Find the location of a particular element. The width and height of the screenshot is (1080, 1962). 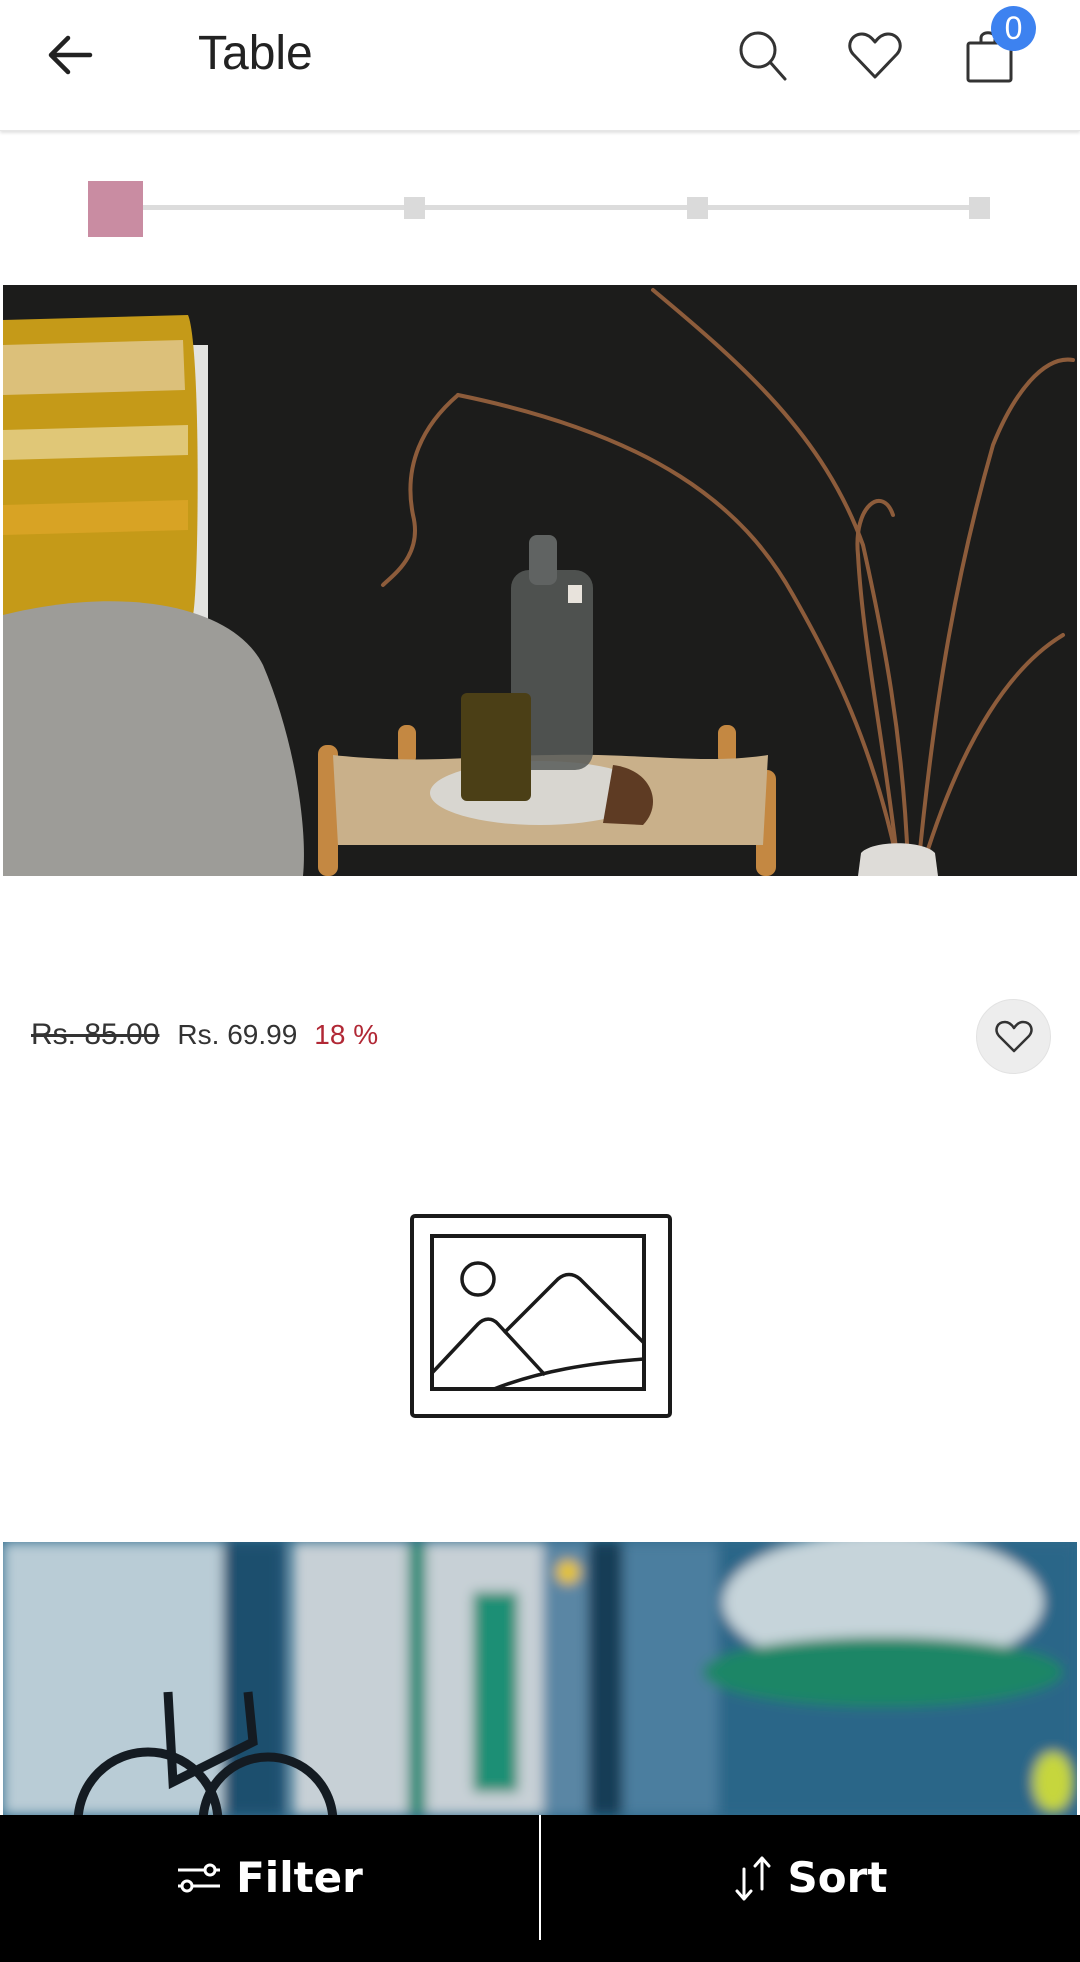

product-photo-next is located at coordinates (540, 1678).